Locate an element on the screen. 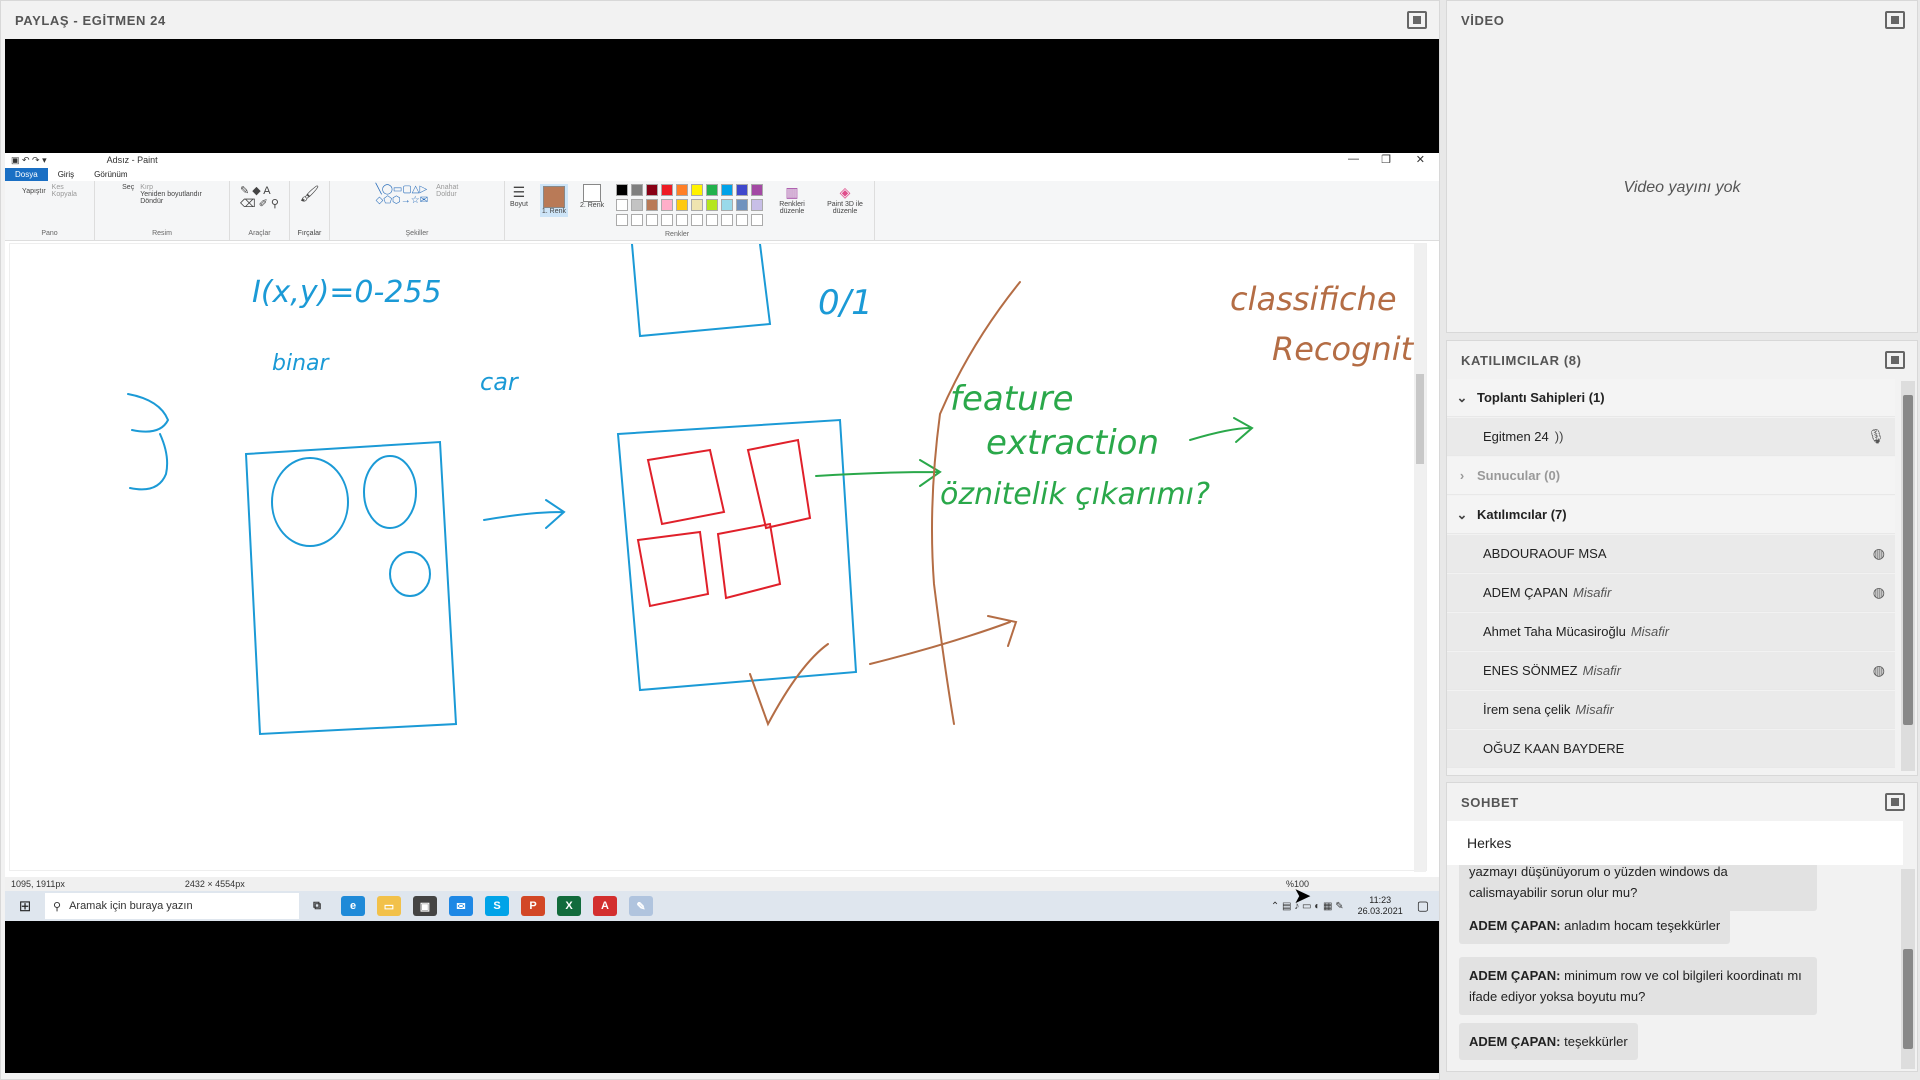 The image size is (1920, 1080). participant-row: İrem sena çelik Misafir is located at coordinates (1671, 710).